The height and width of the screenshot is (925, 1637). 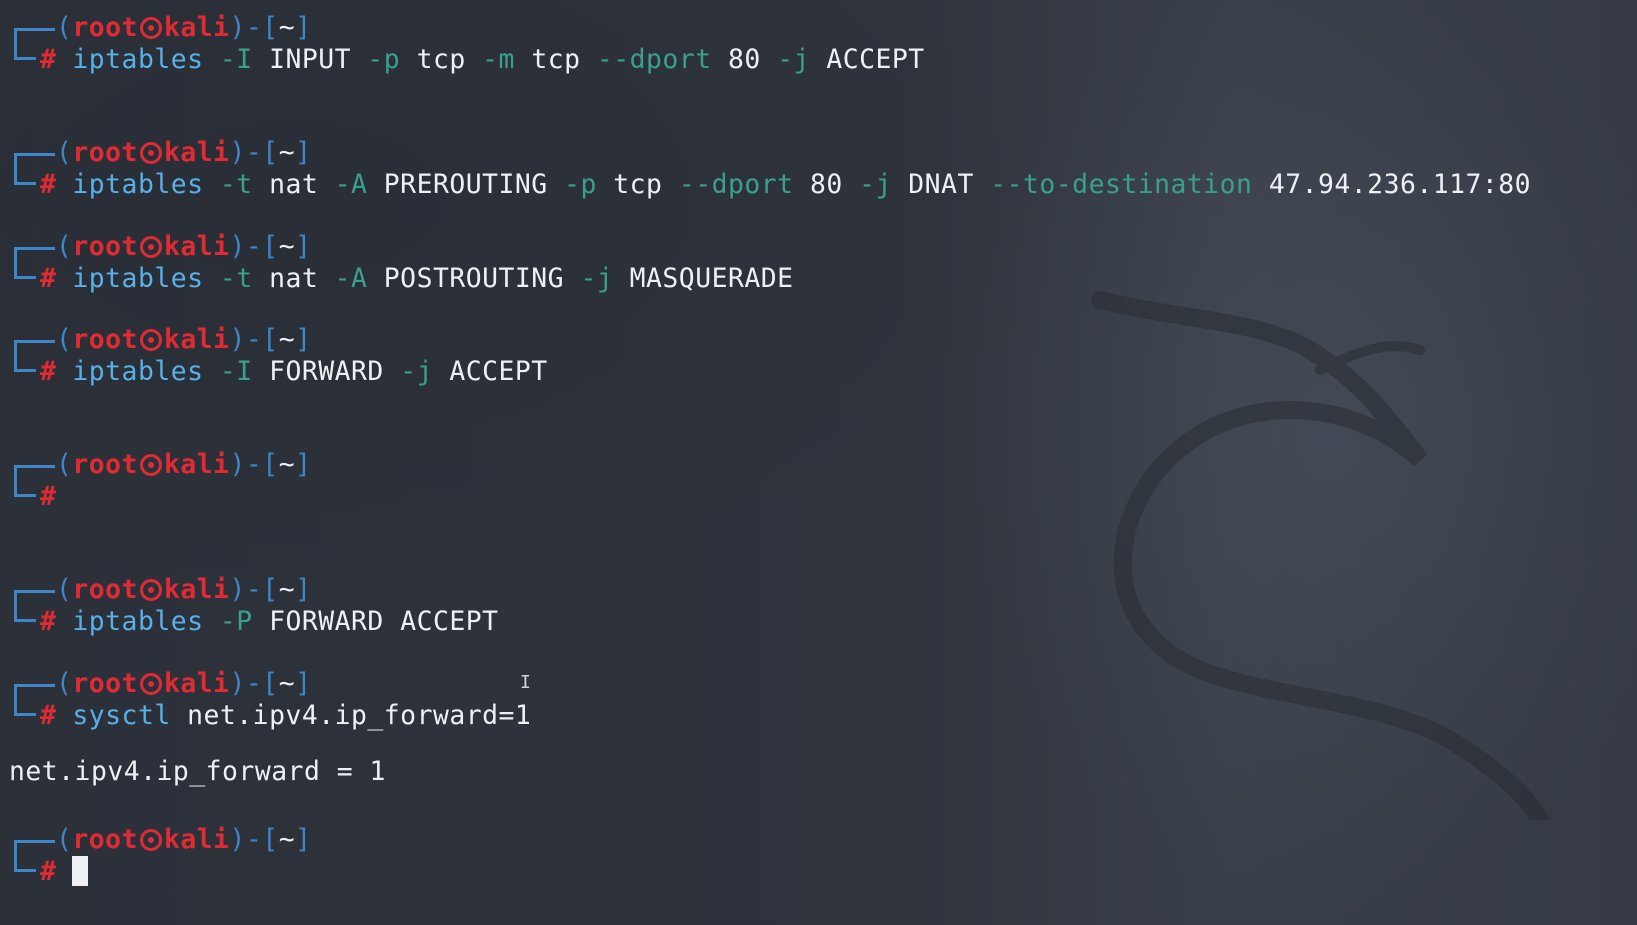 I want to click on command-line: # iptables -P FORWARD ACCEPT, so click(x=269, y=622).